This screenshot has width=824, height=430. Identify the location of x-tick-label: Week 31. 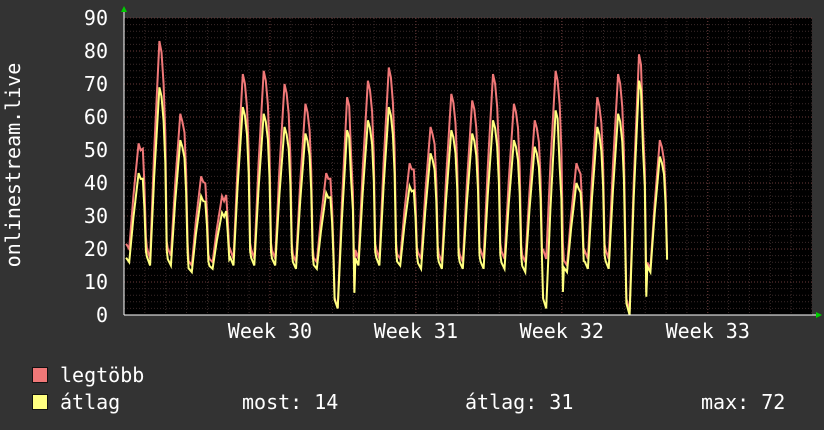
(416, 331).